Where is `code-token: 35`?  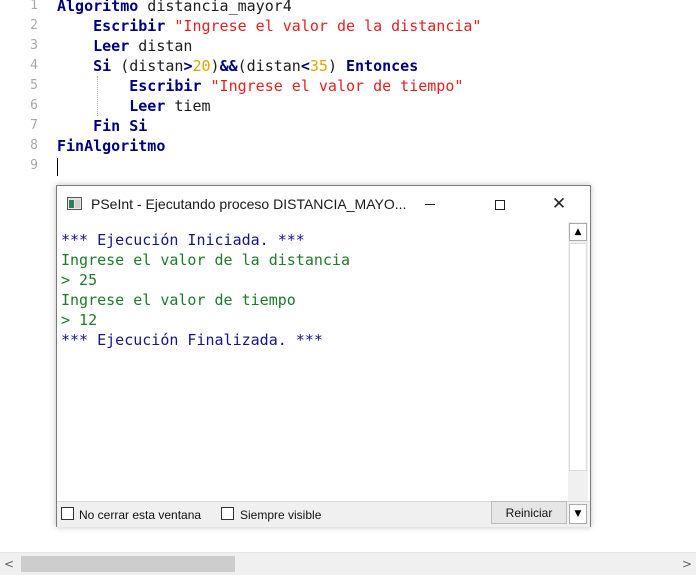 code-token: 35 is located at coordinates (318, 66).